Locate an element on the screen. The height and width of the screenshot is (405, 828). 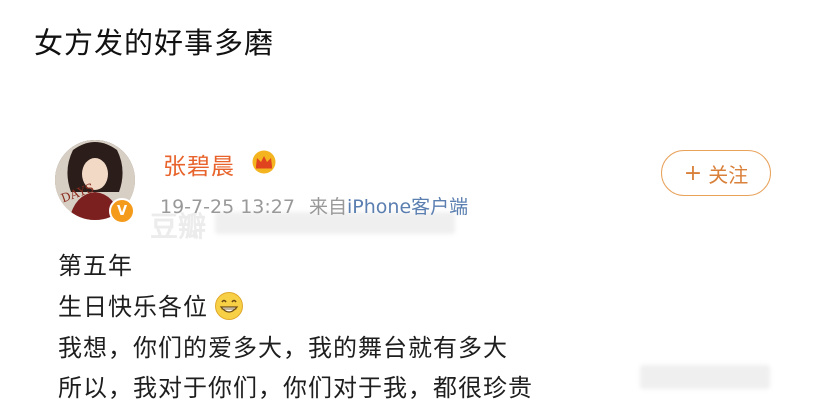
username: 张碧晨 is located at coordinates (199, 164).